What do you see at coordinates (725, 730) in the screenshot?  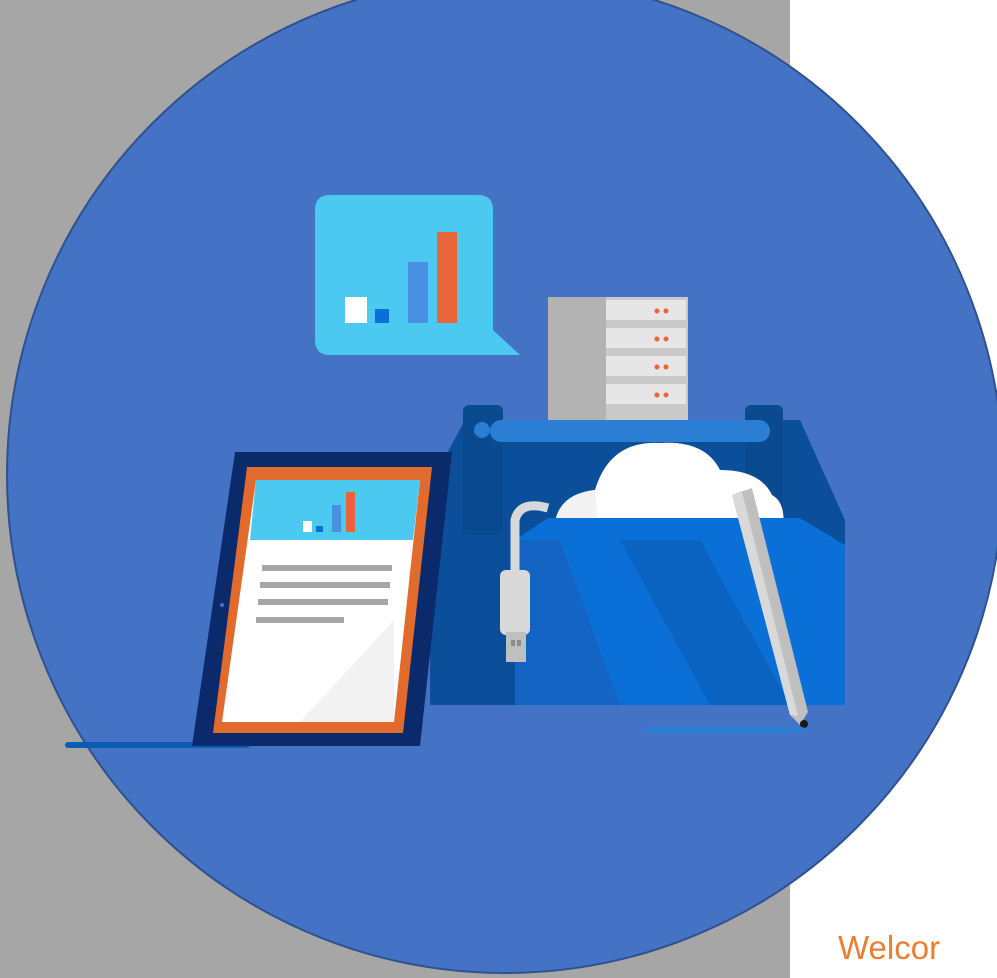 I see `floor-line-right` at bounding box center [725, 730].